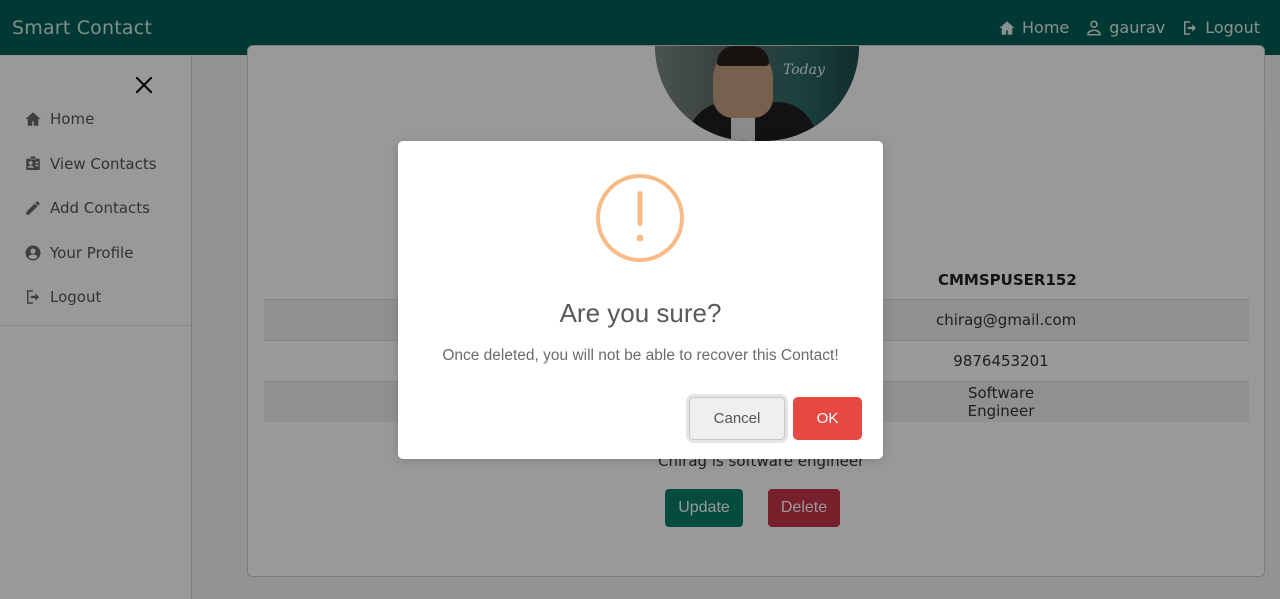 This screenshot has width=1280, height=599. What do you see at coordinates (640, 218) in the screenshot?
I see `warning-icon` at bounding box center [640, 218].